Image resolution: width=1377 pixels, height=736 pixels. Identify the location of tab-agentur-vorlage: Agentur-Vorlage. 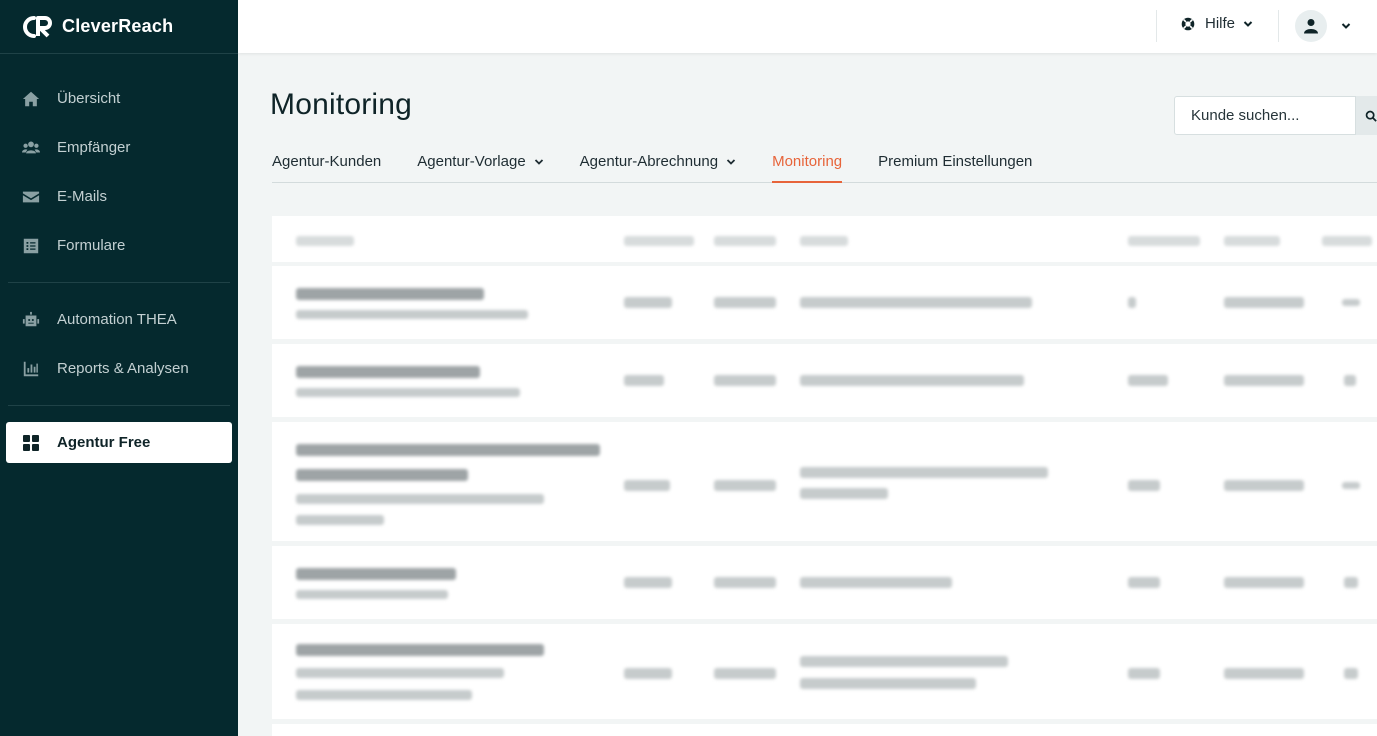
(480, 166).